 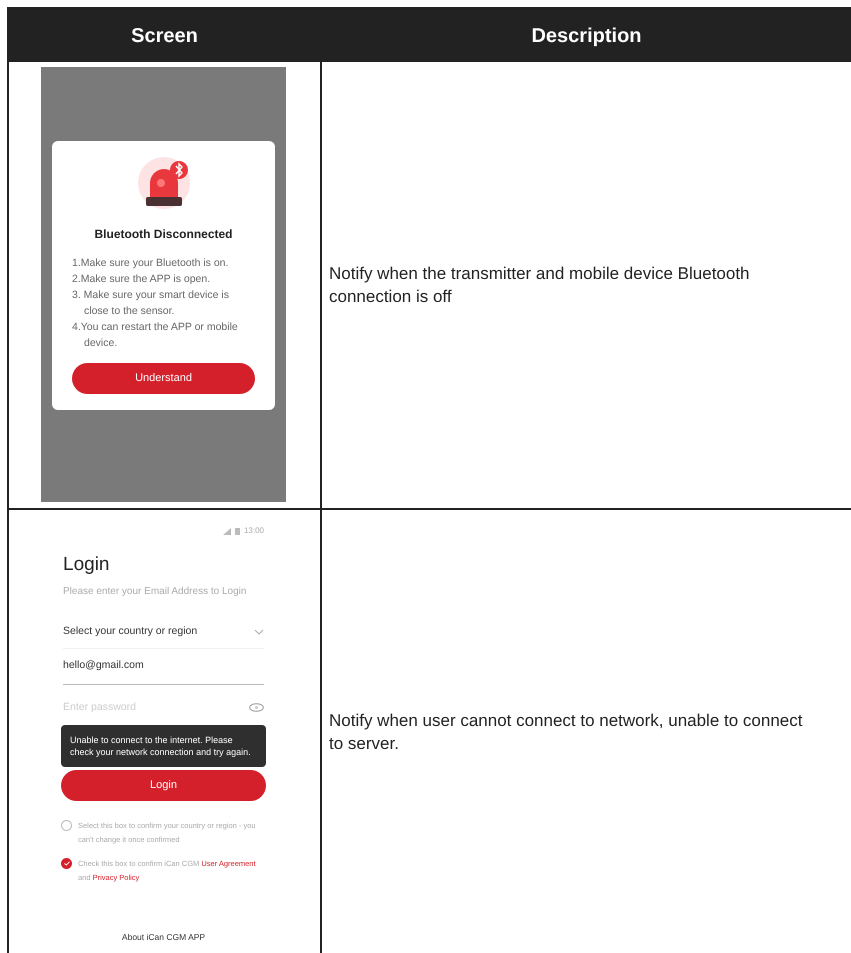 I want to click on instruction-step: 1.Make sure your Bluetooth is on., so click(x=163, y=263).